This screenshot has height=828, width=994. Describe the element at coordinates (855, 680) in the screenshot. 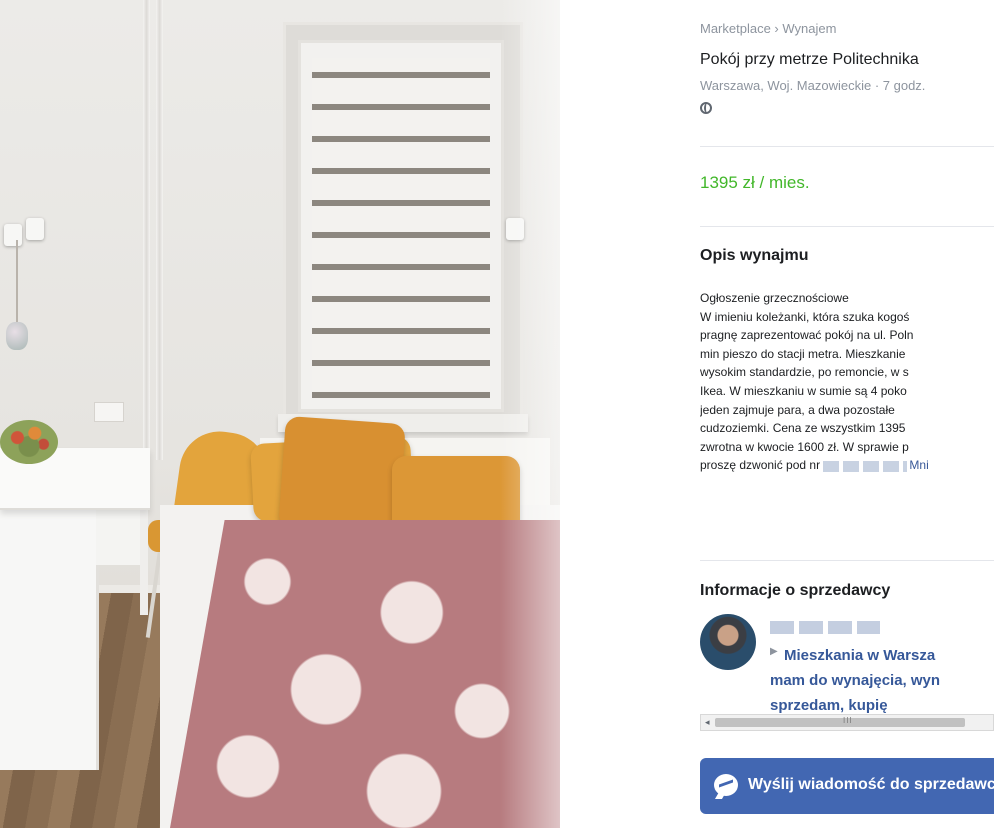

I see `group-line: mam do wynajęcia, wyn` at that location.